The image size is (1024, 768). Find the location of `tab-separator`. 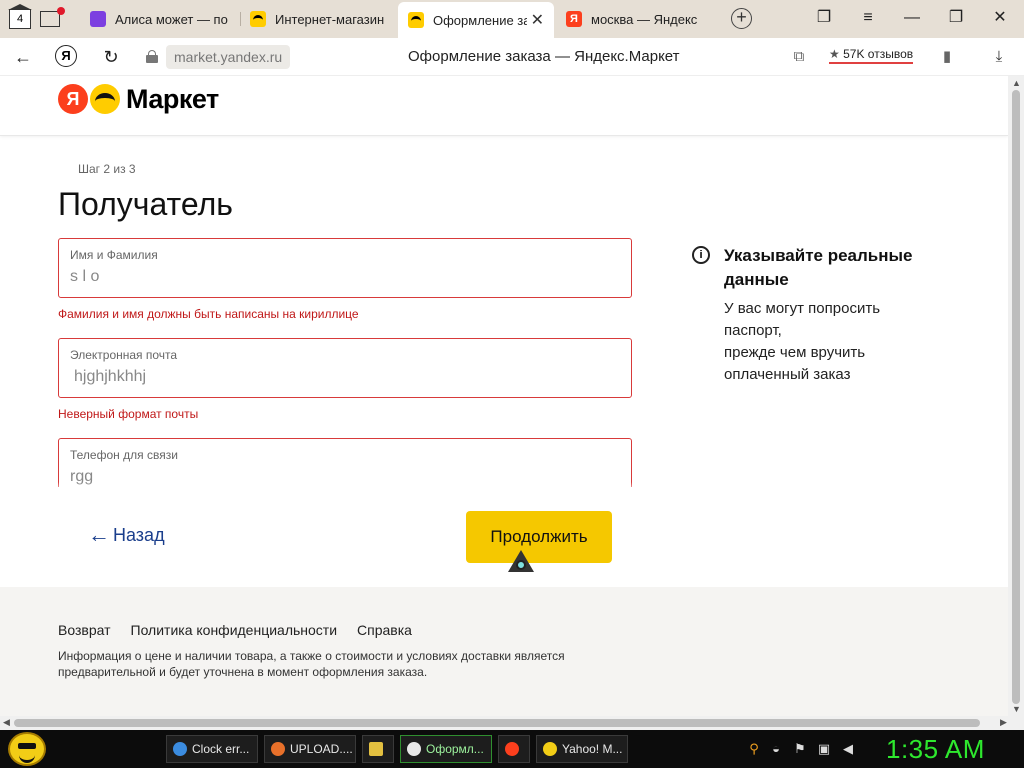

tab-separator is located at coordinates (240, 19).